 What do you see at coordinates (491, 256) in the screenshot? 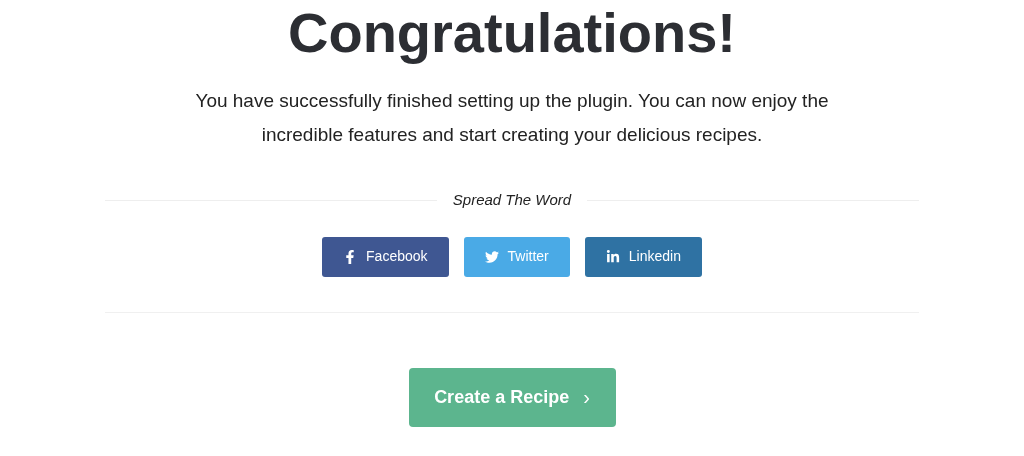
I see `bird-icon` at bounding box center [491, 256].